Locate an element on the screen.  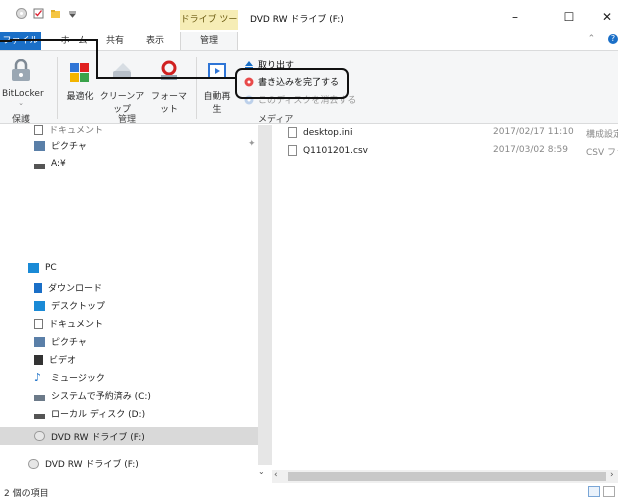
maximize-button: ☐ is located at coordinates (569, 17).